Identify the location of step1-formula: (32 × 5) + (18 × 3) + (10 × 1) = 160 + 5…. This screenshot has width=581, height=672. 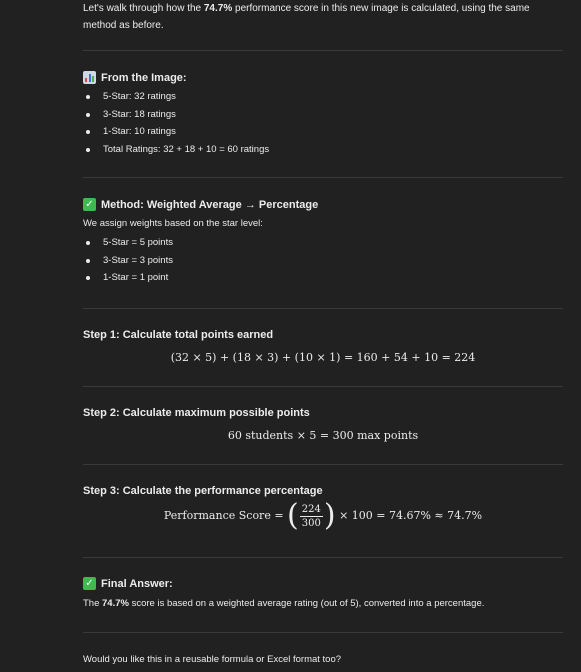
(323, 357).